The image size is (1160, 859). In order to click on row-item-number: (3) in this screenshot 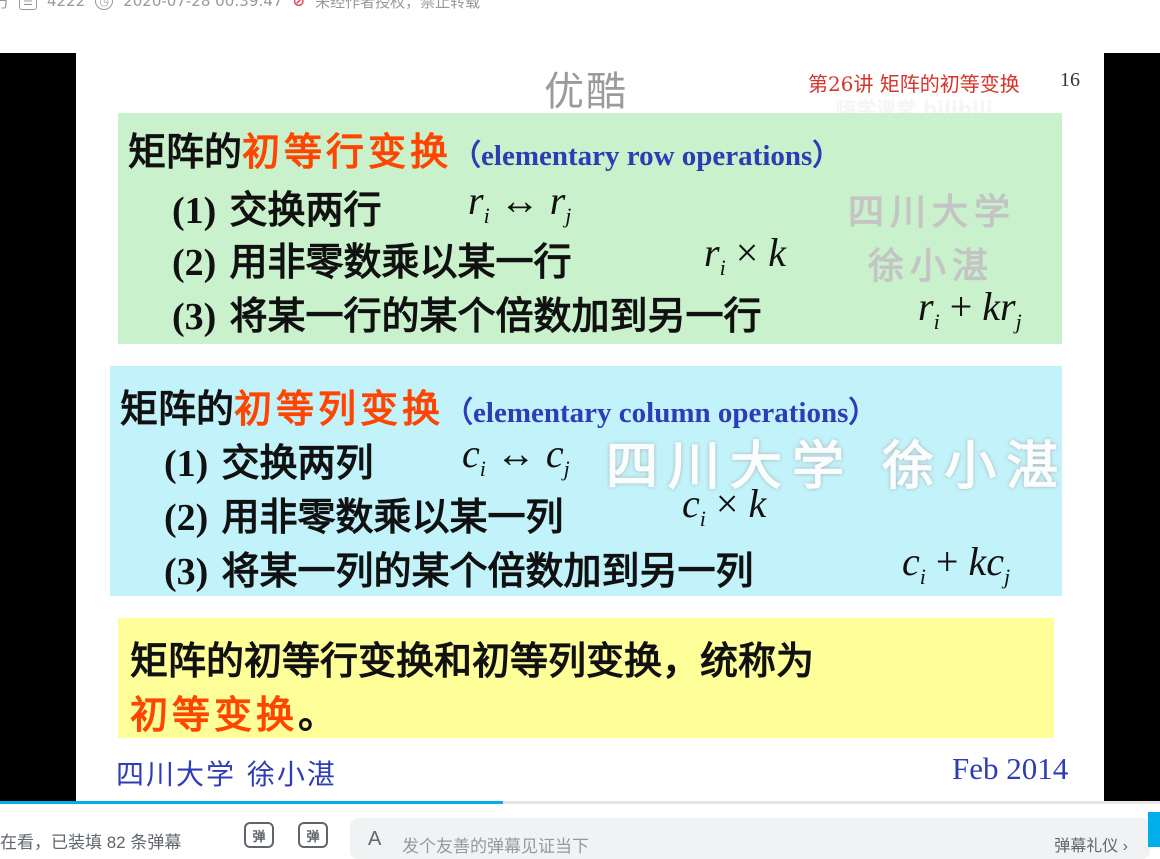, I will do `click(194, 317)`.